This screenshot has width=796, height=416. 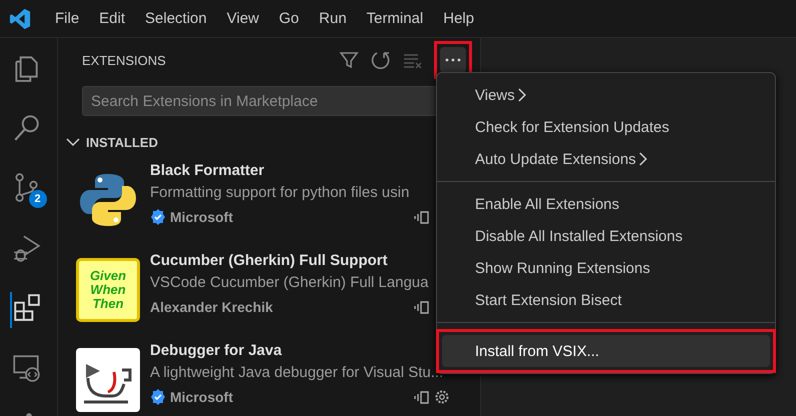 What do you see at coordinates (20, 19) in the screenshot?
I see `app-logo-icon` at bounding box center [20, 19].